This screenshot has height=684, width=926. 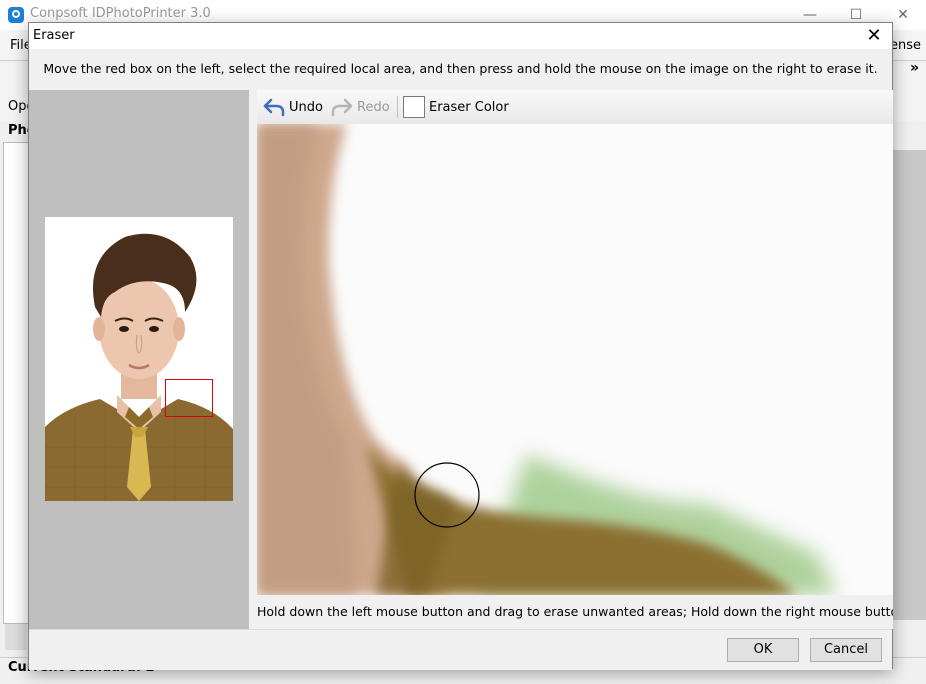 What do you see at coordinates (874, 36) in the screenshot?
I see `close-icon: ✕` at bounding box center [874, 36].